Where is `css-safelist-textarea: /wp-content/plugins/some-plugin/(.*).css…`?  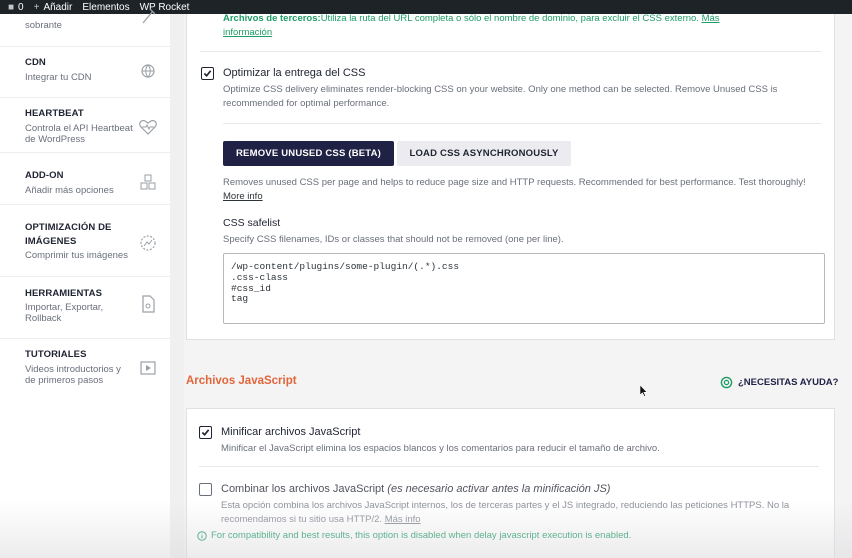 css-safelist-textarea: /wp-content/plugins/some-plugin/(.*).css… is located at coordinates (524, 288).